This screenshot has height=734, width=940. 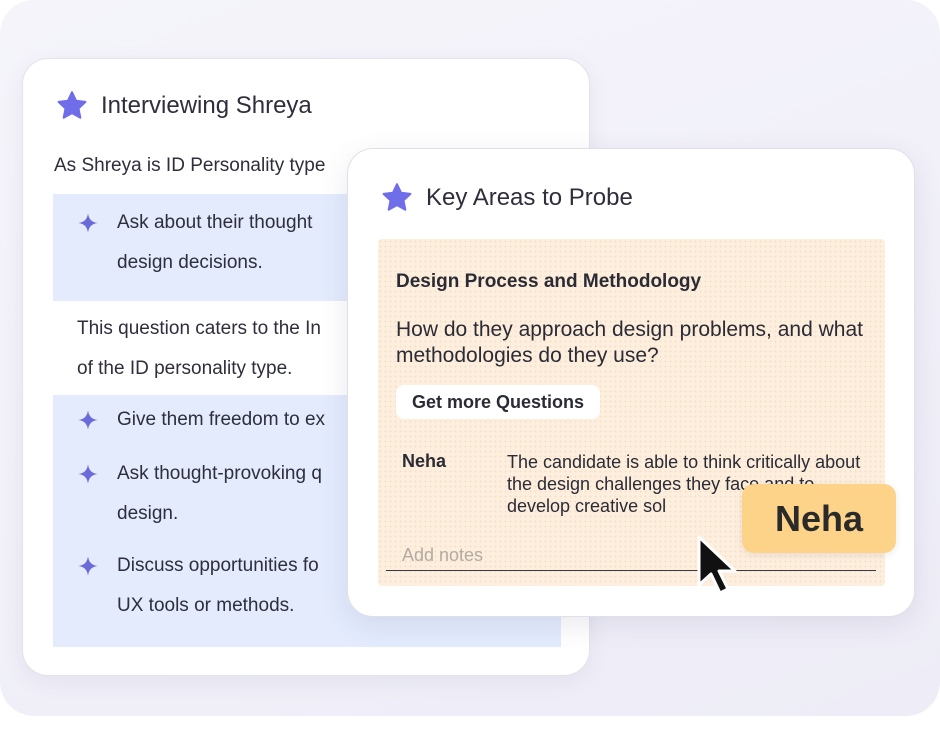 I want to click on explanation-line: This question caters to the In, so click(x=199, y=328).